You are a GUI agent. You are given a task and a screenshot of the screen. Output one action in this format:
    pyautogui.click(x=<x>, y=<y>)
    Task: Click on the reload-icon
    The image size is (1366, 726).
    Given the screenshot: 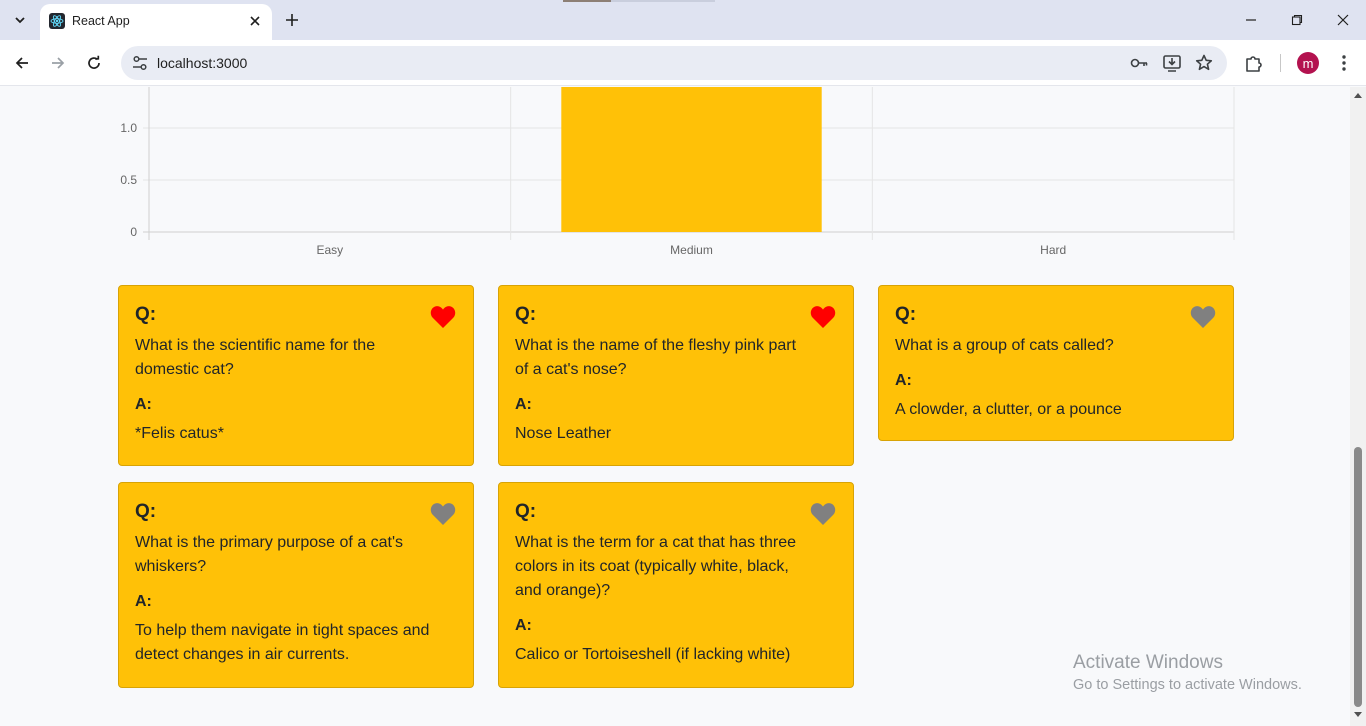 What is the action you would take?
    pyautogui.click(x=94, y=62)
    